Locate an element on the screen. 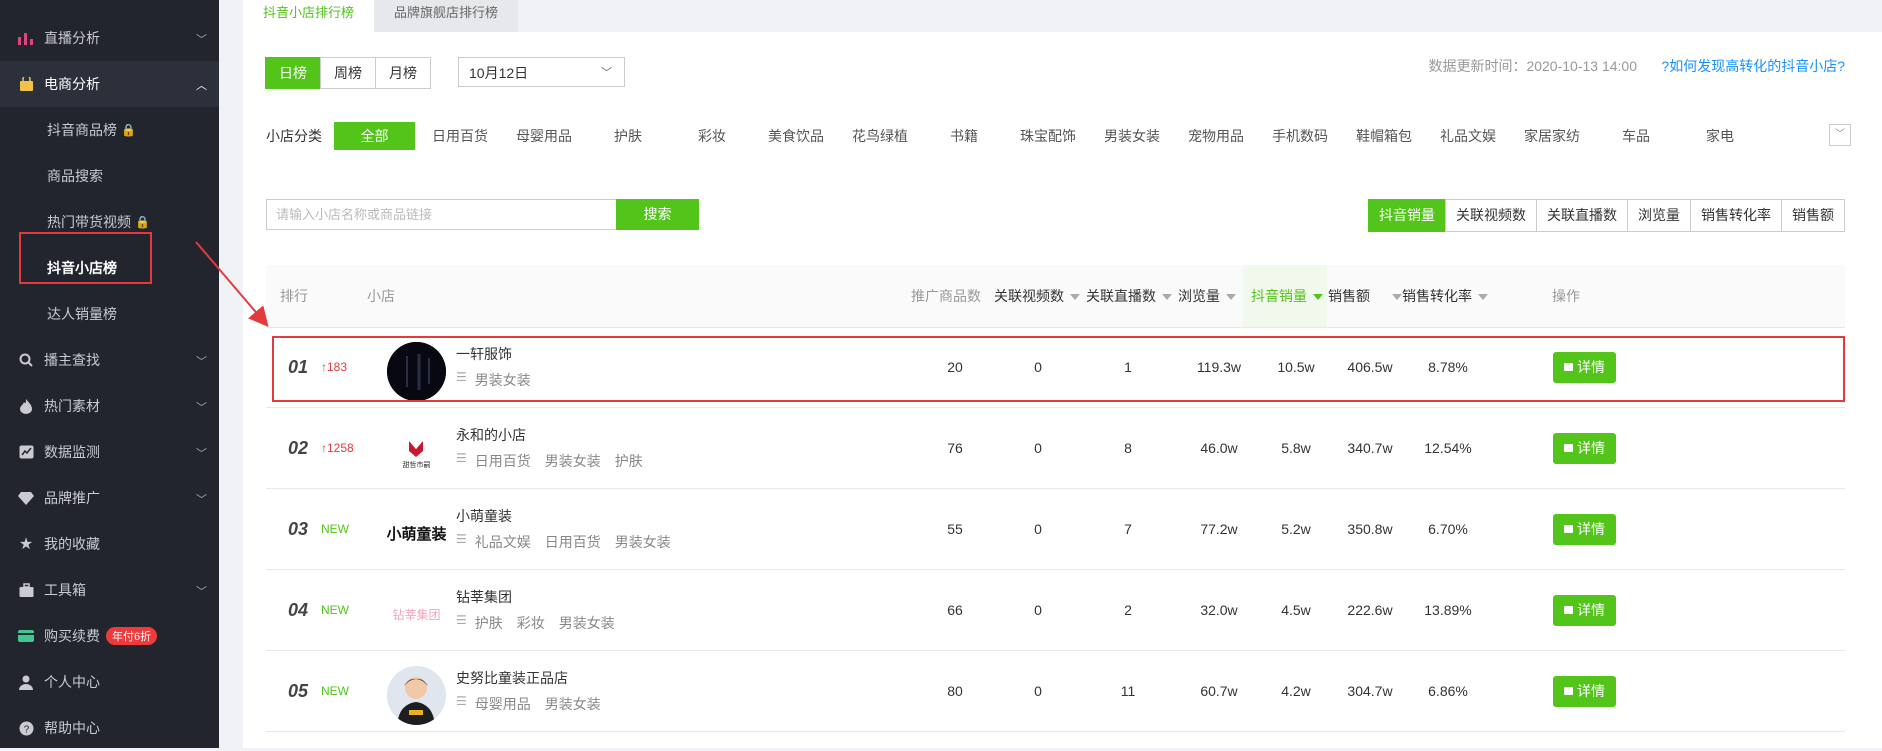  sidebar-item-hot-materials: 热门素材 ﹀ is located at coordinates (109, 406).